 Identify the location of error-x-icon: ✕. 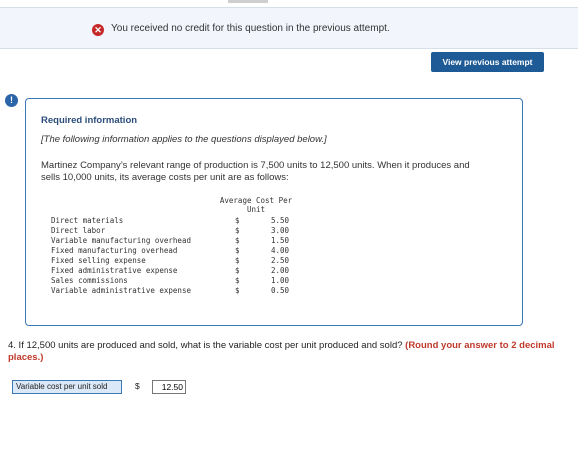
(98, 30).